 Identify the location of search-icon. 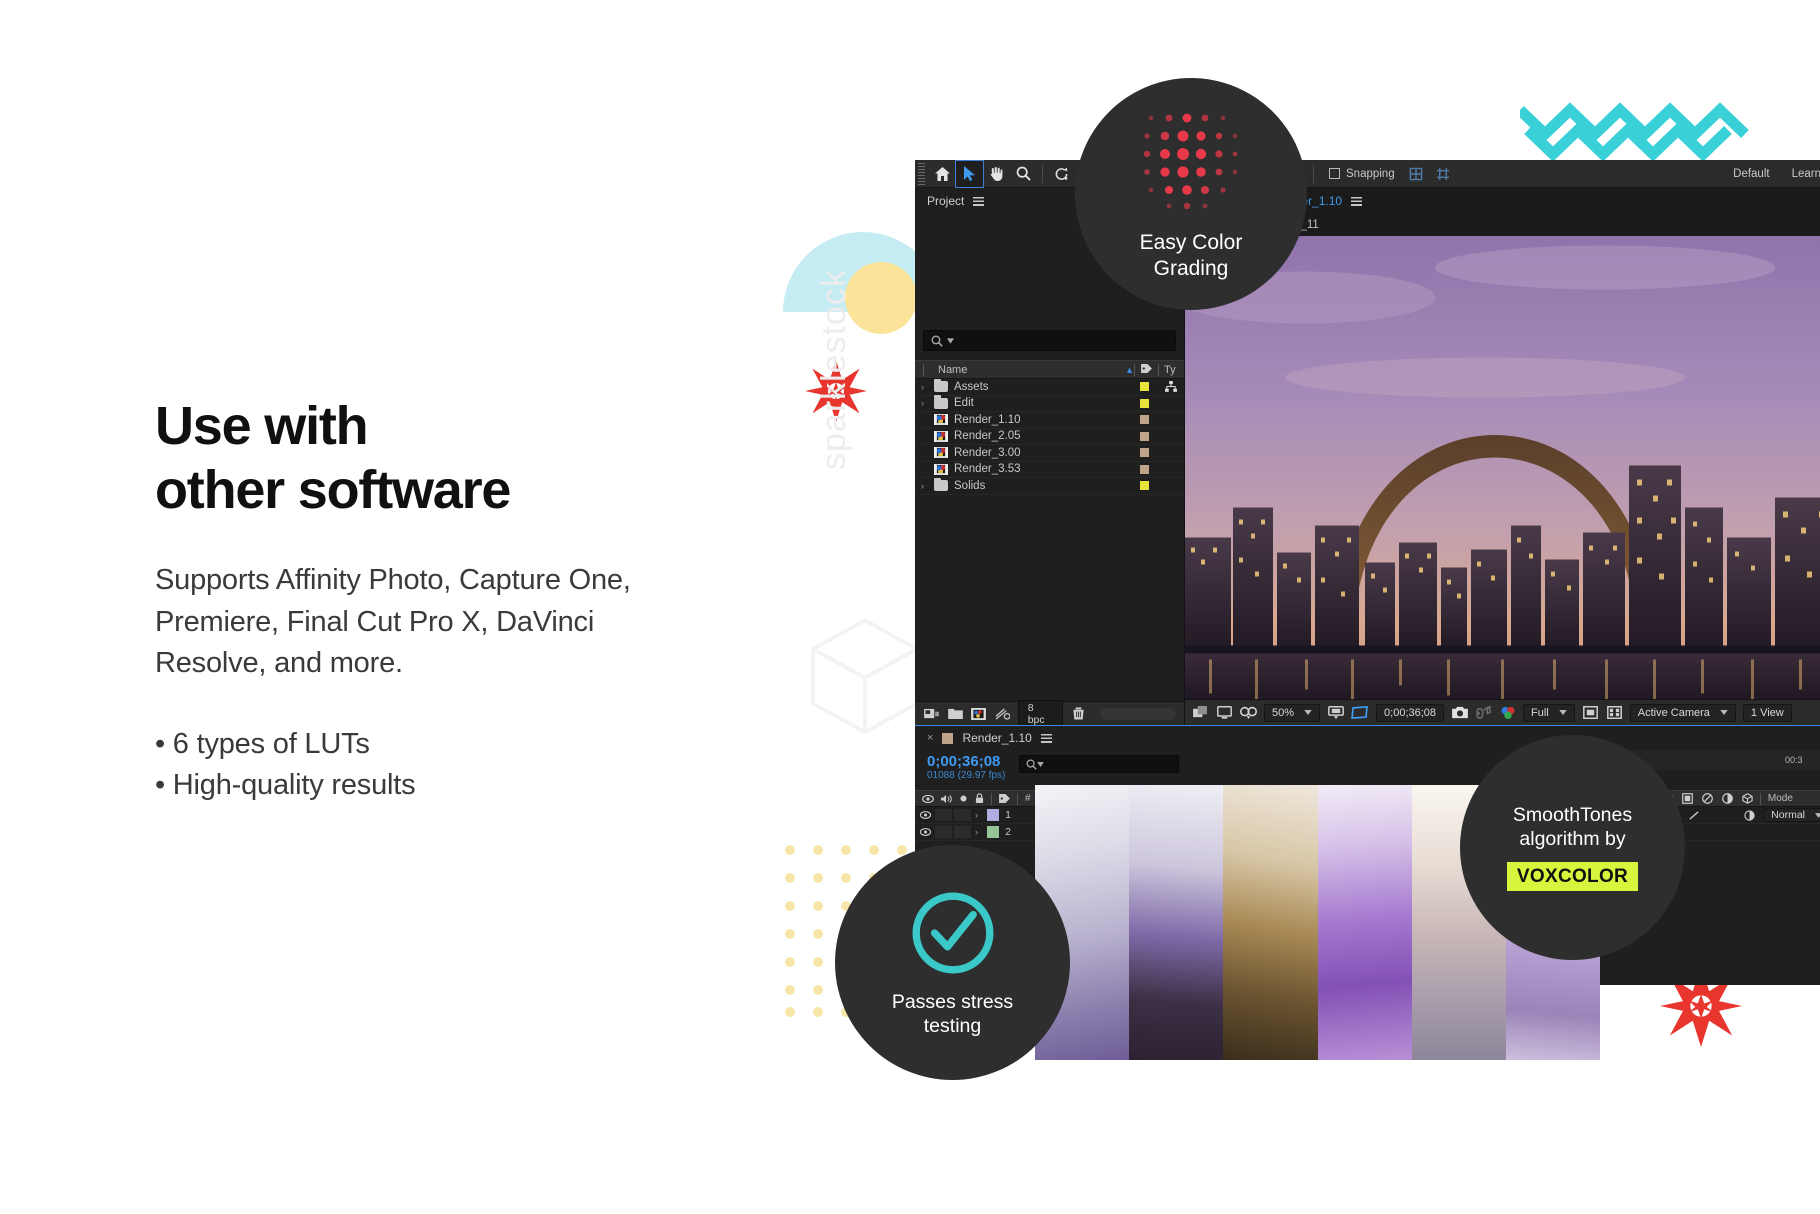
(1031, 764).